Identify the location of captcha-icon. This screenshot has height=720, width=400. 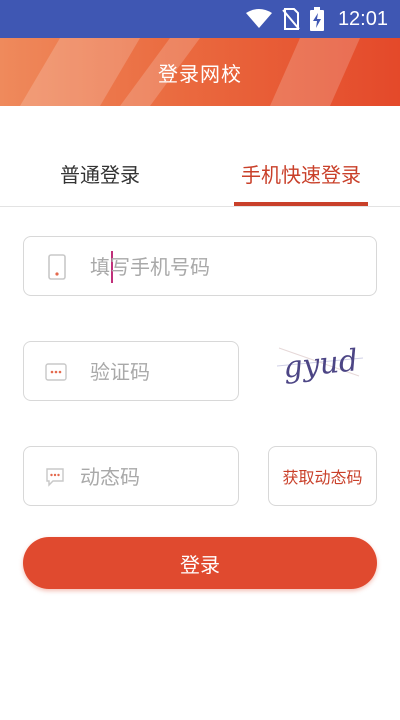
(56, 374).